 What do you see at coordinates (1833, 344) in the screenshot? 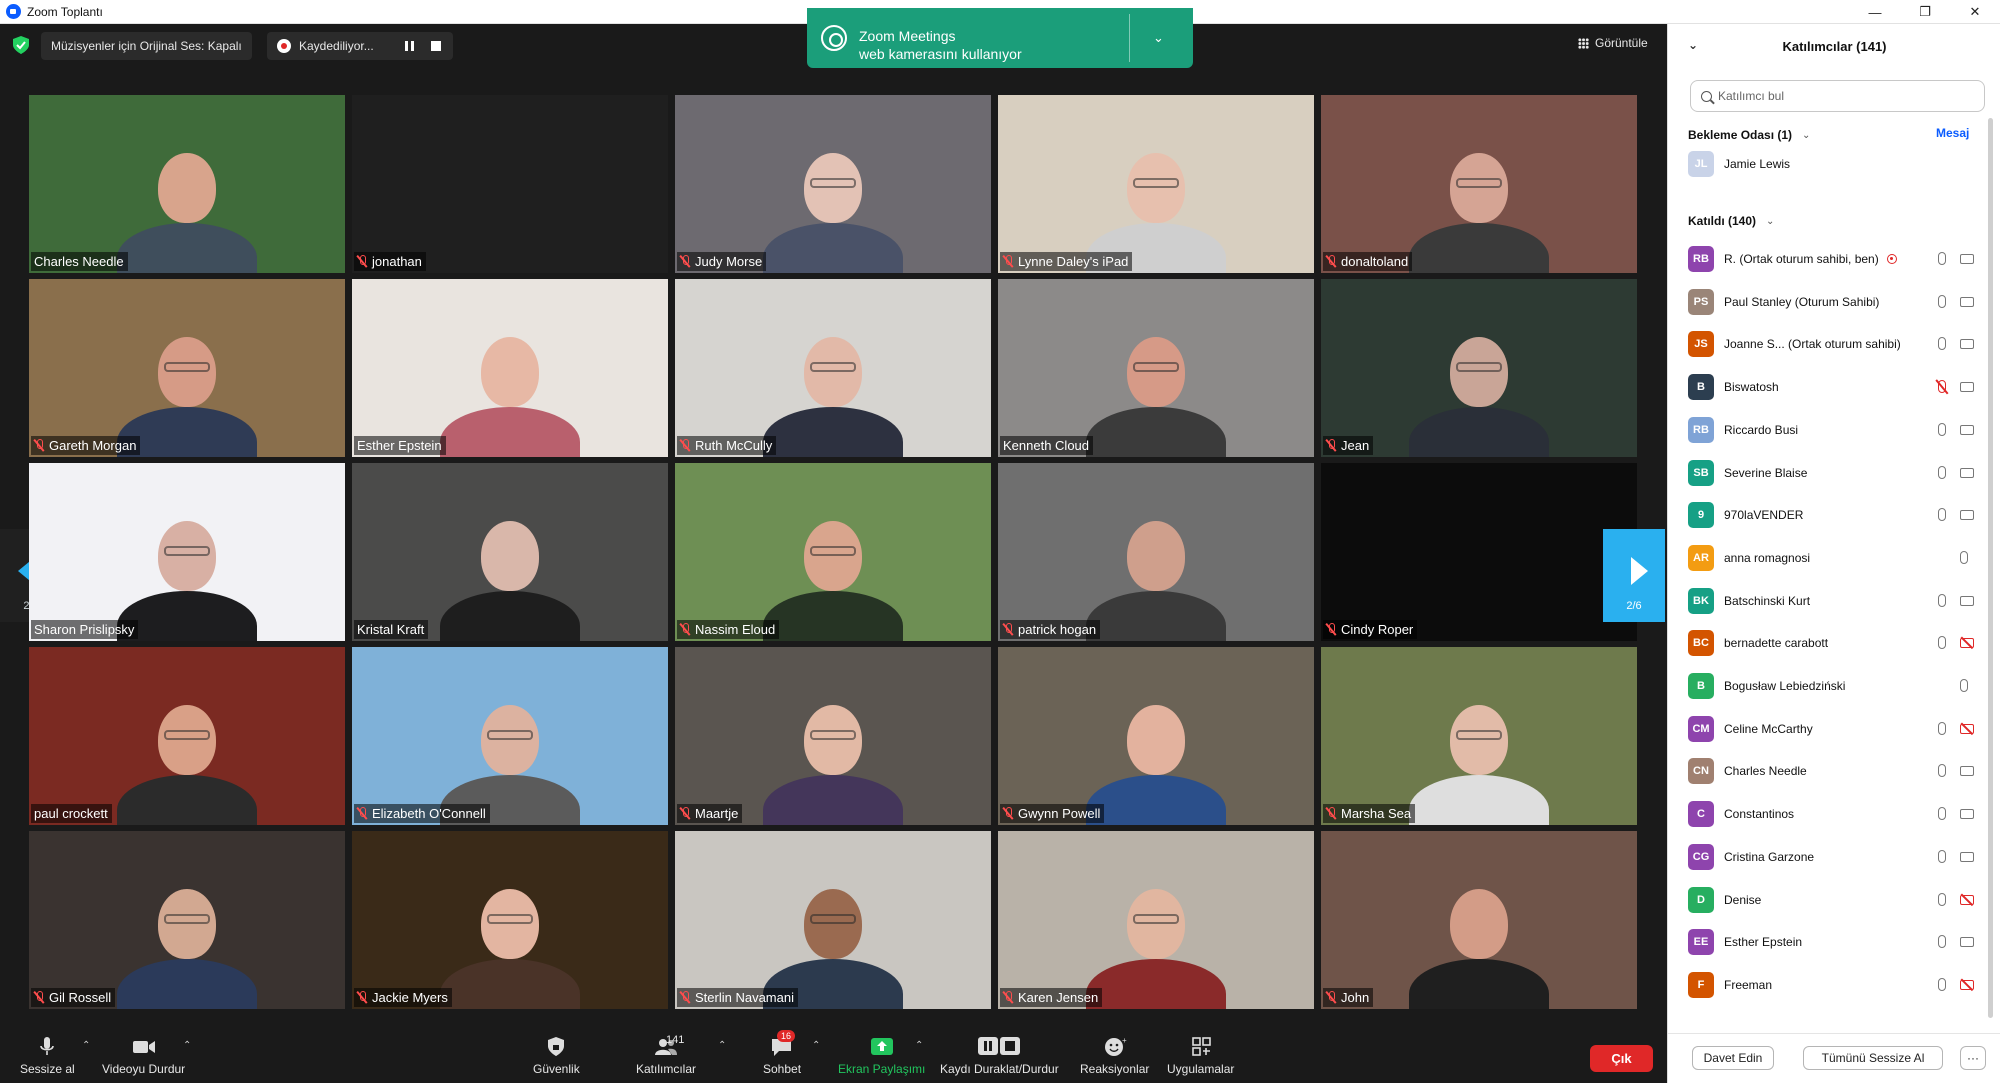
I see `participant-row: JS Joanne S... (Ortak oturum sahibi)` at bounding box center [1833, 344].